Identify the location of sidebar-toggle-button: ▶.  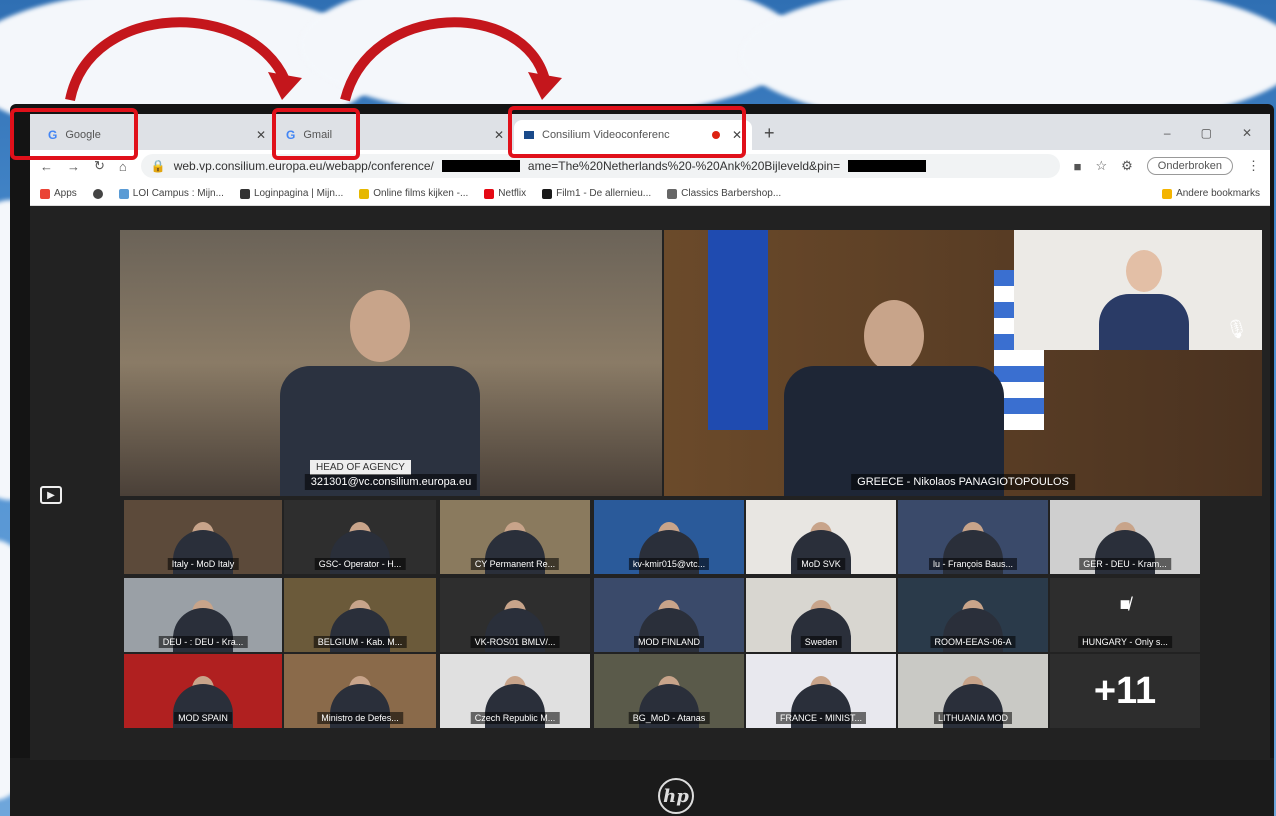
(51, 495).